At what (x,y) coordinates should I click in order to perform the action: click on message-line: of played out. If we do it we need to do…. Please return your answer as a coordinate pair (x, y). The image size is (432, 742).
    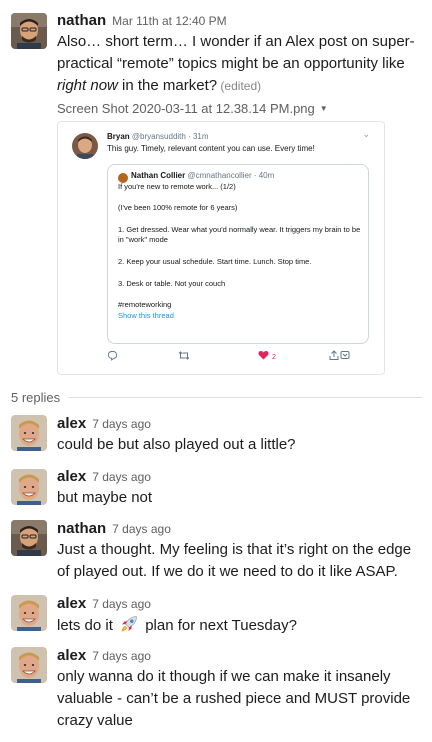
    Looking at the image, I should click on (227, 571).